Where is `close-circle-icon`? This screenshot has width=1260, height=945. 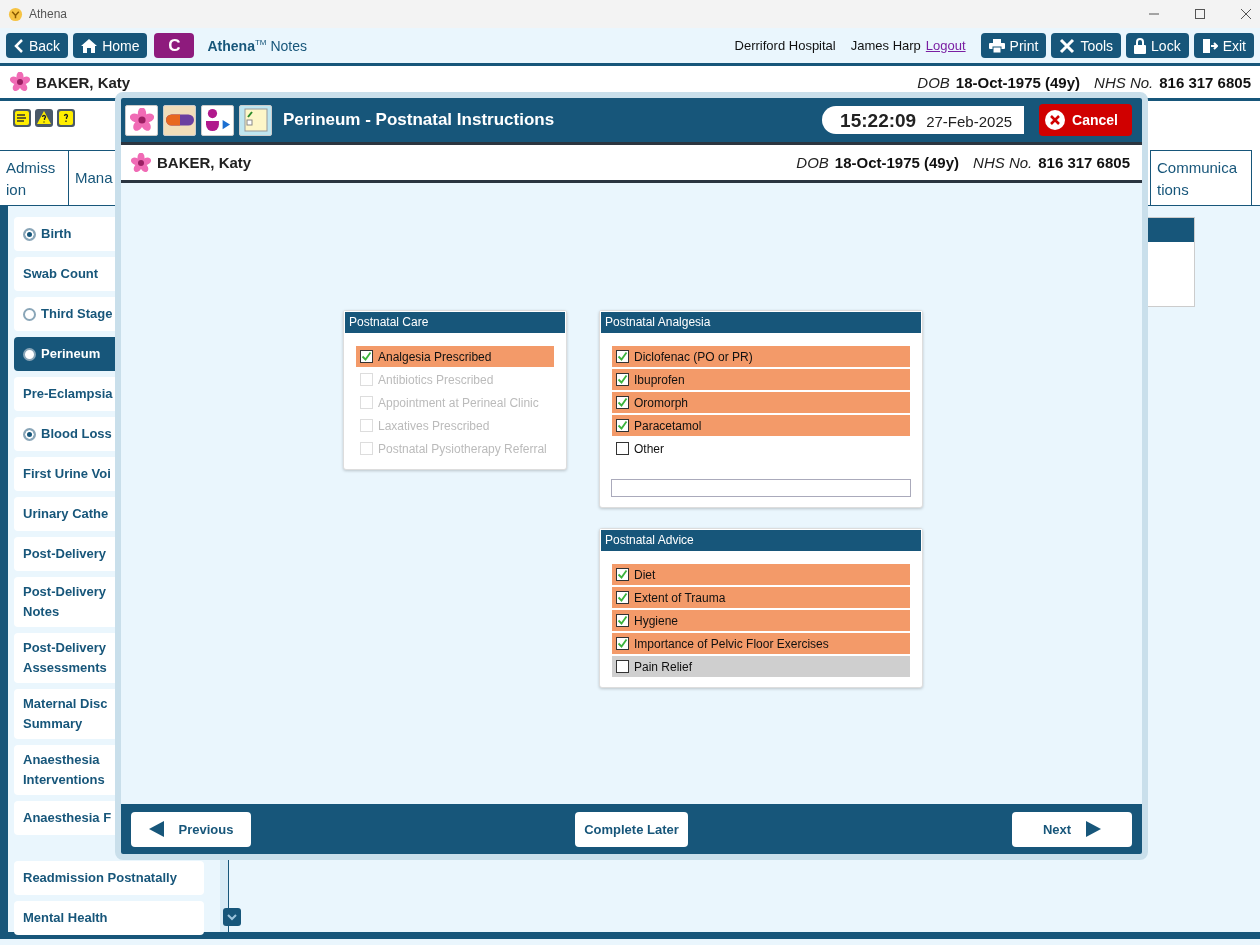 close-circle-icon is located at coordinates (1055, 120).